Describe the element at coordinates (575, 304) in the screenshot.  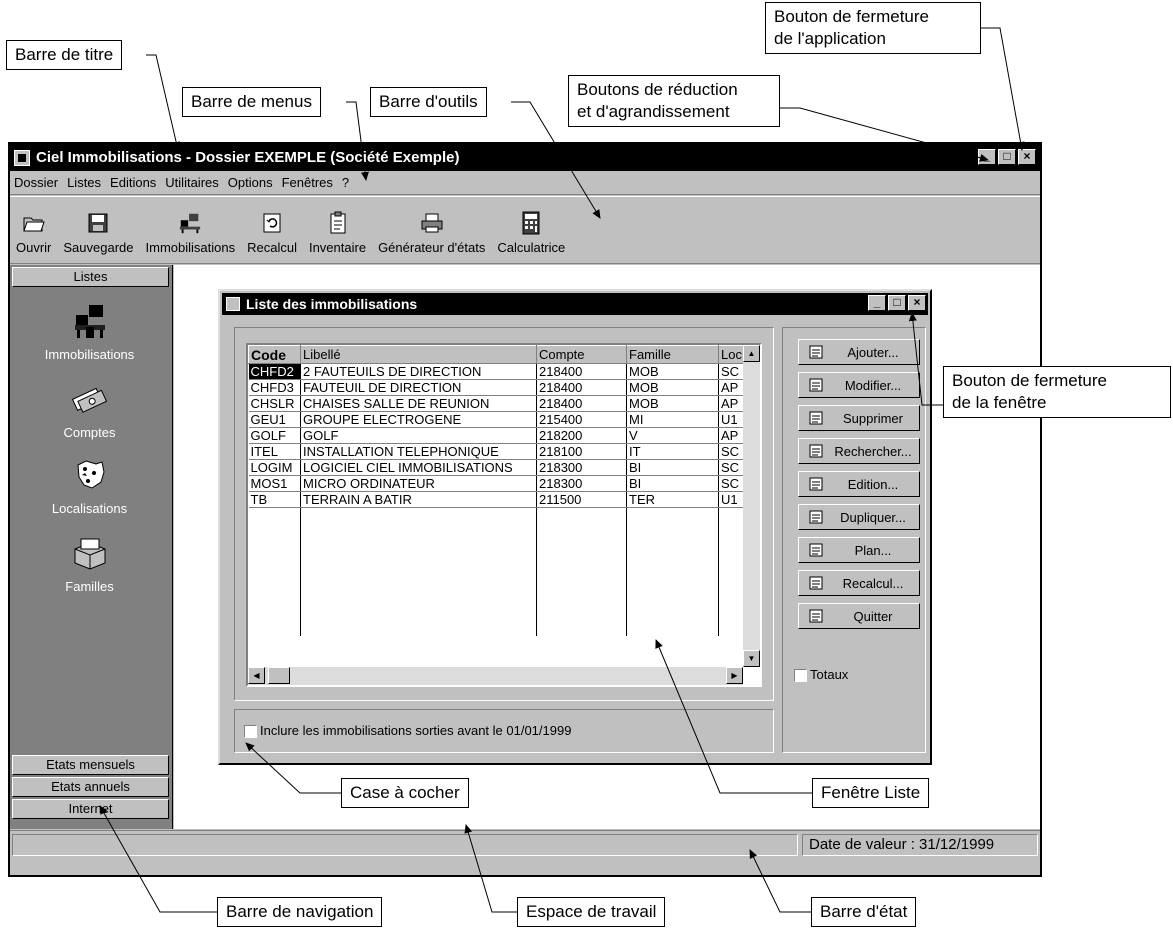
I see `list-window-title-bar: Liste des immobilisations _ □ ×` at that location.